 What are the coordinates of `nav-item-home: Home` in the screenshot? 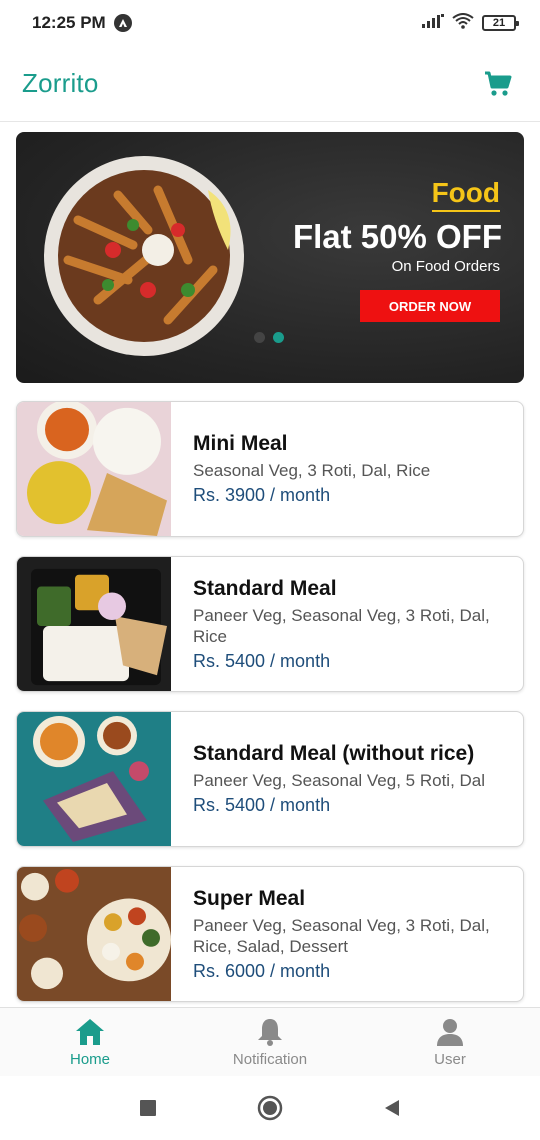 It's located at (90, 1042).